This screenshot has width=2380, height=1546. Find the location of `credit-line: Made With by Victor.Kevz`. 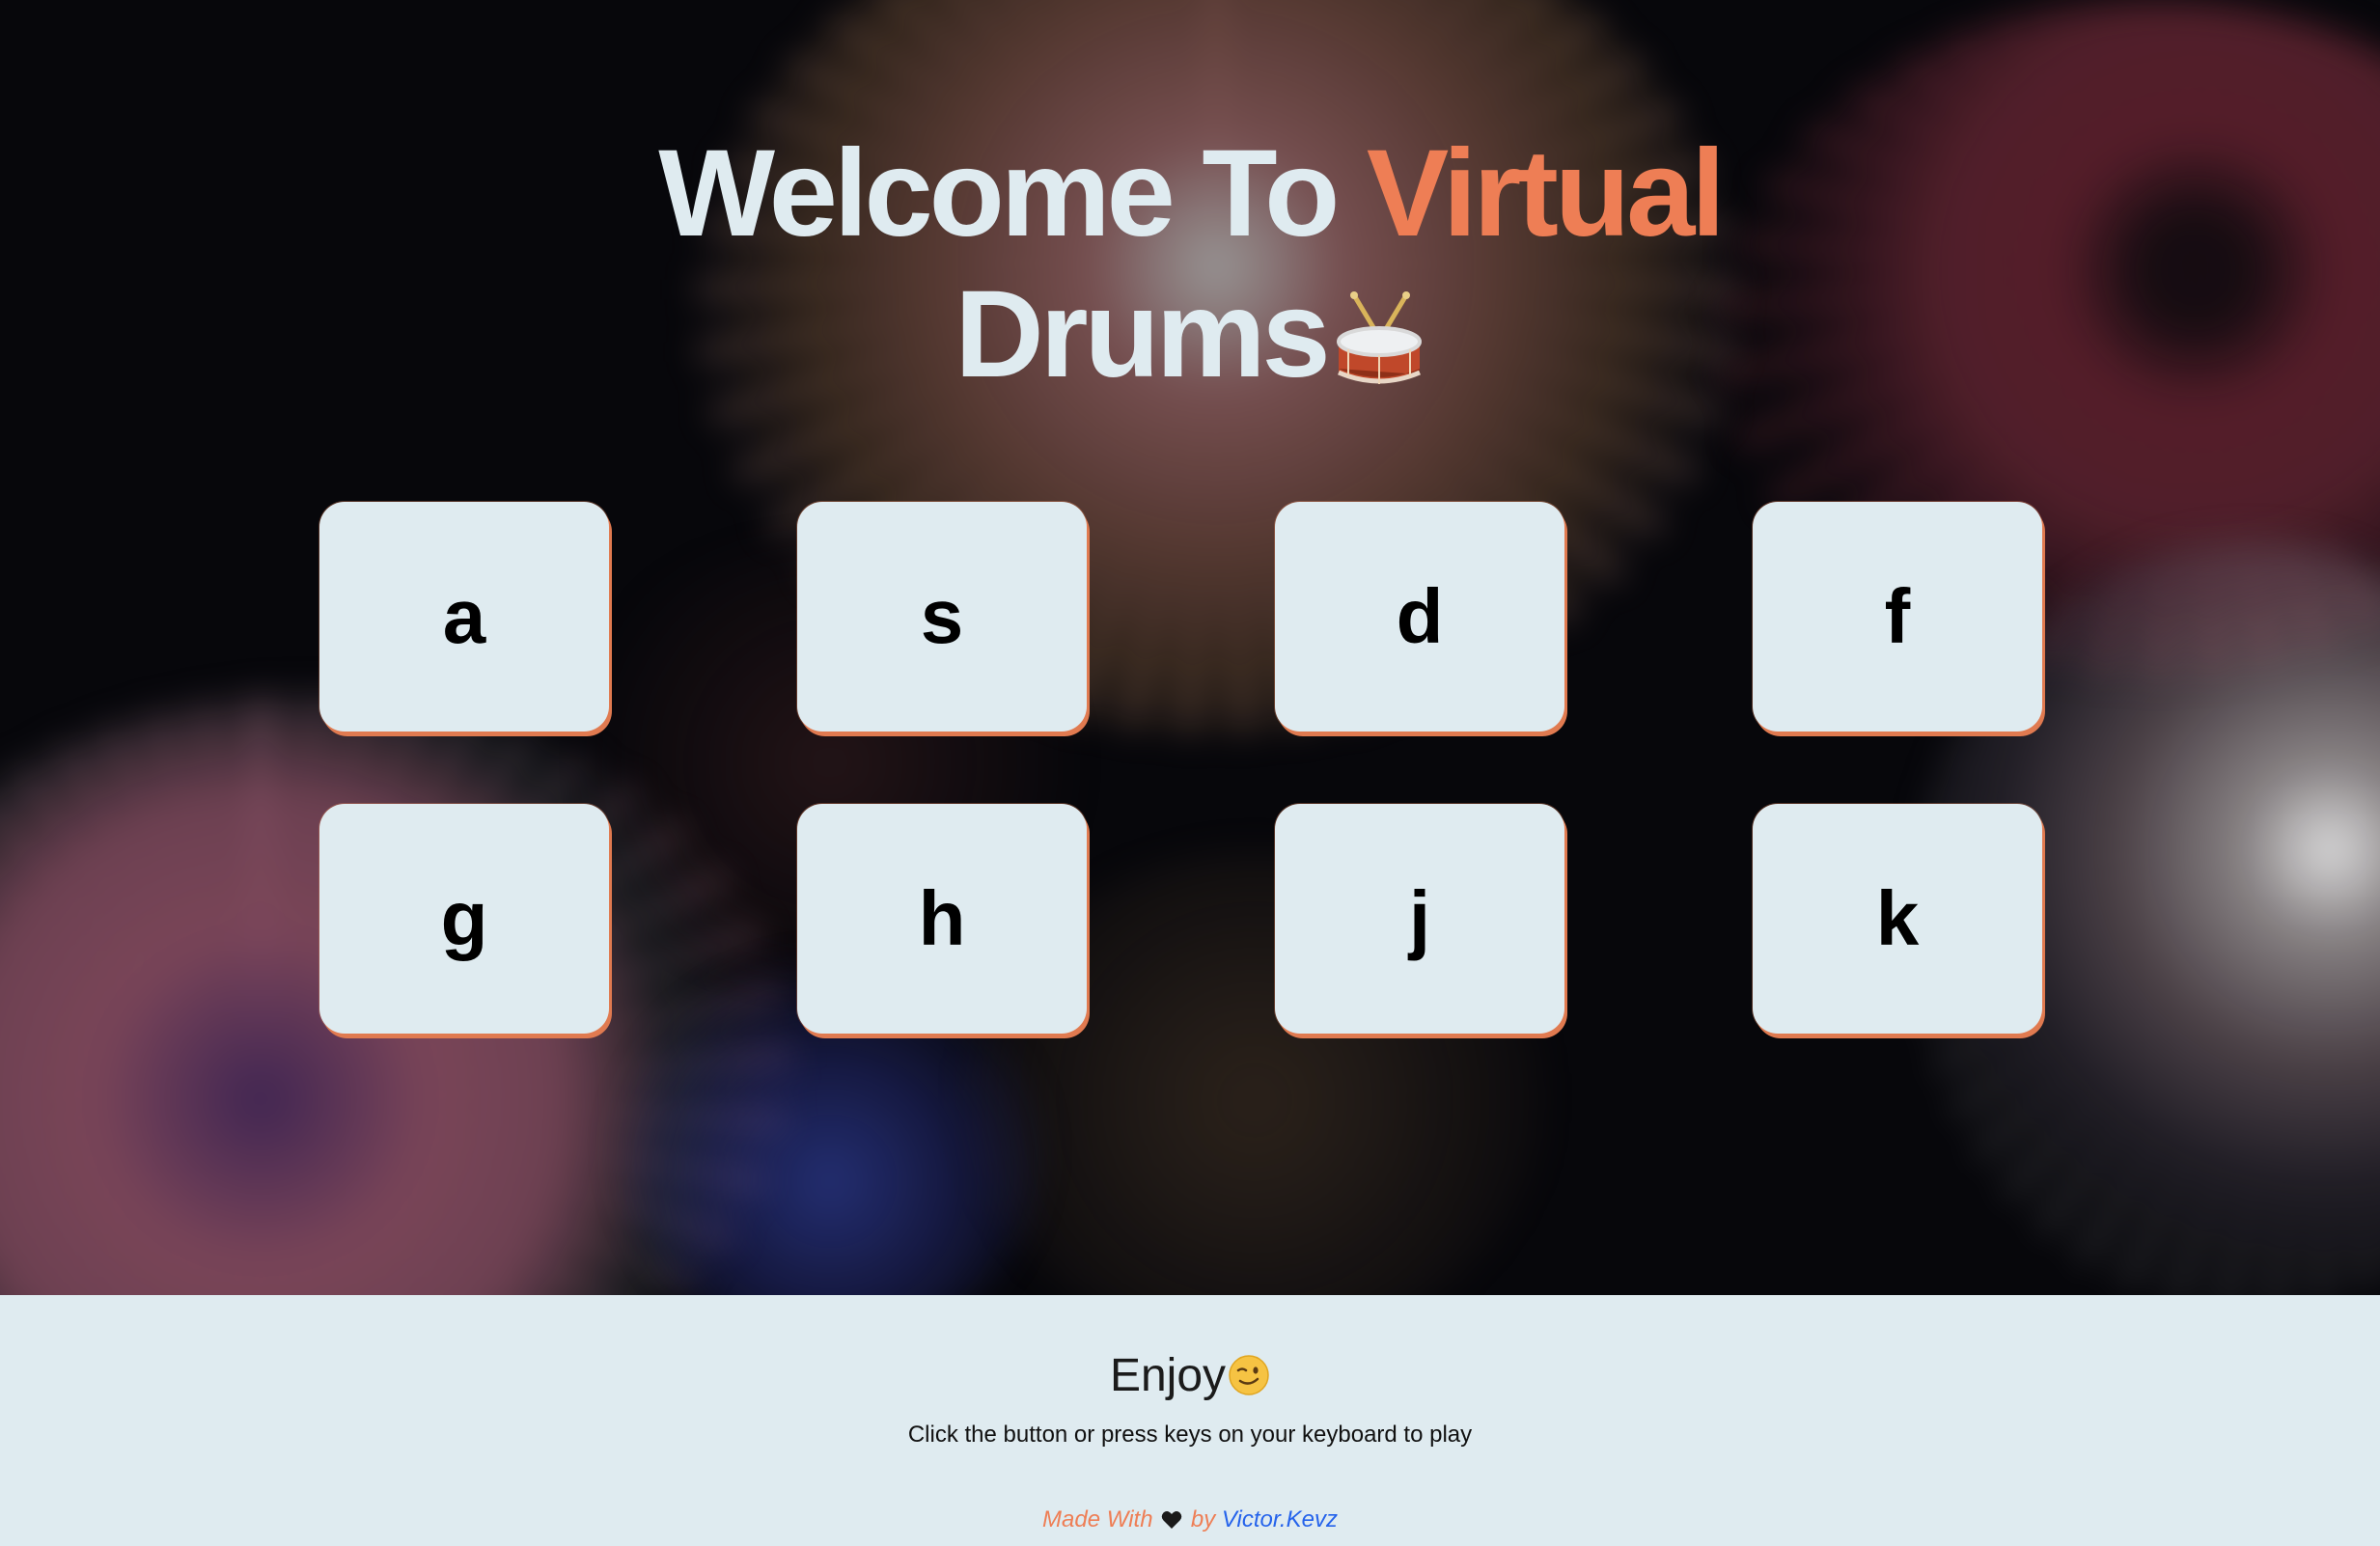

credit-line: Made With by Victor.Kevz is located at coordinates (1190, 1520).